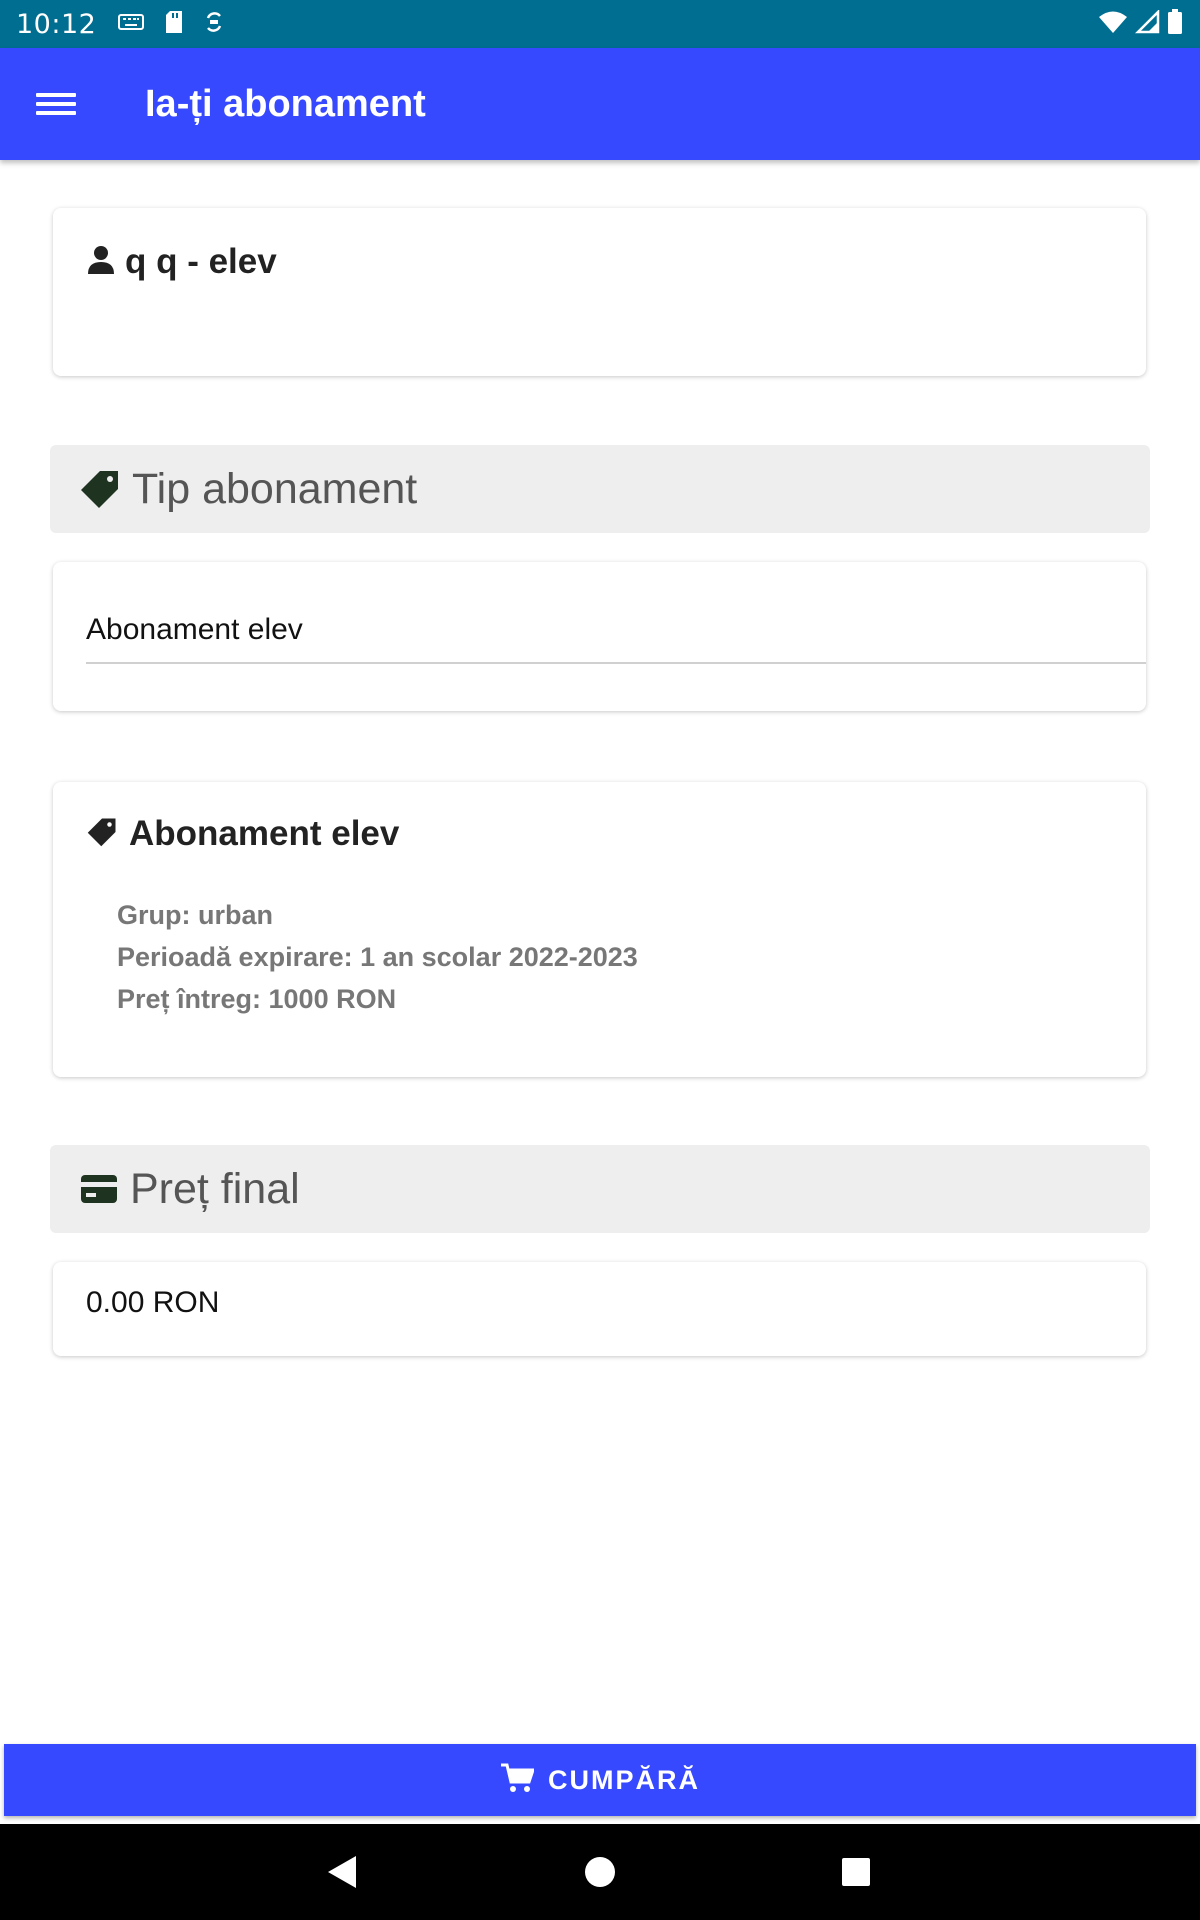 The width and height of the screenshot is (1200, 1920). I want to click on keyboard-icon, so click(131, 24).